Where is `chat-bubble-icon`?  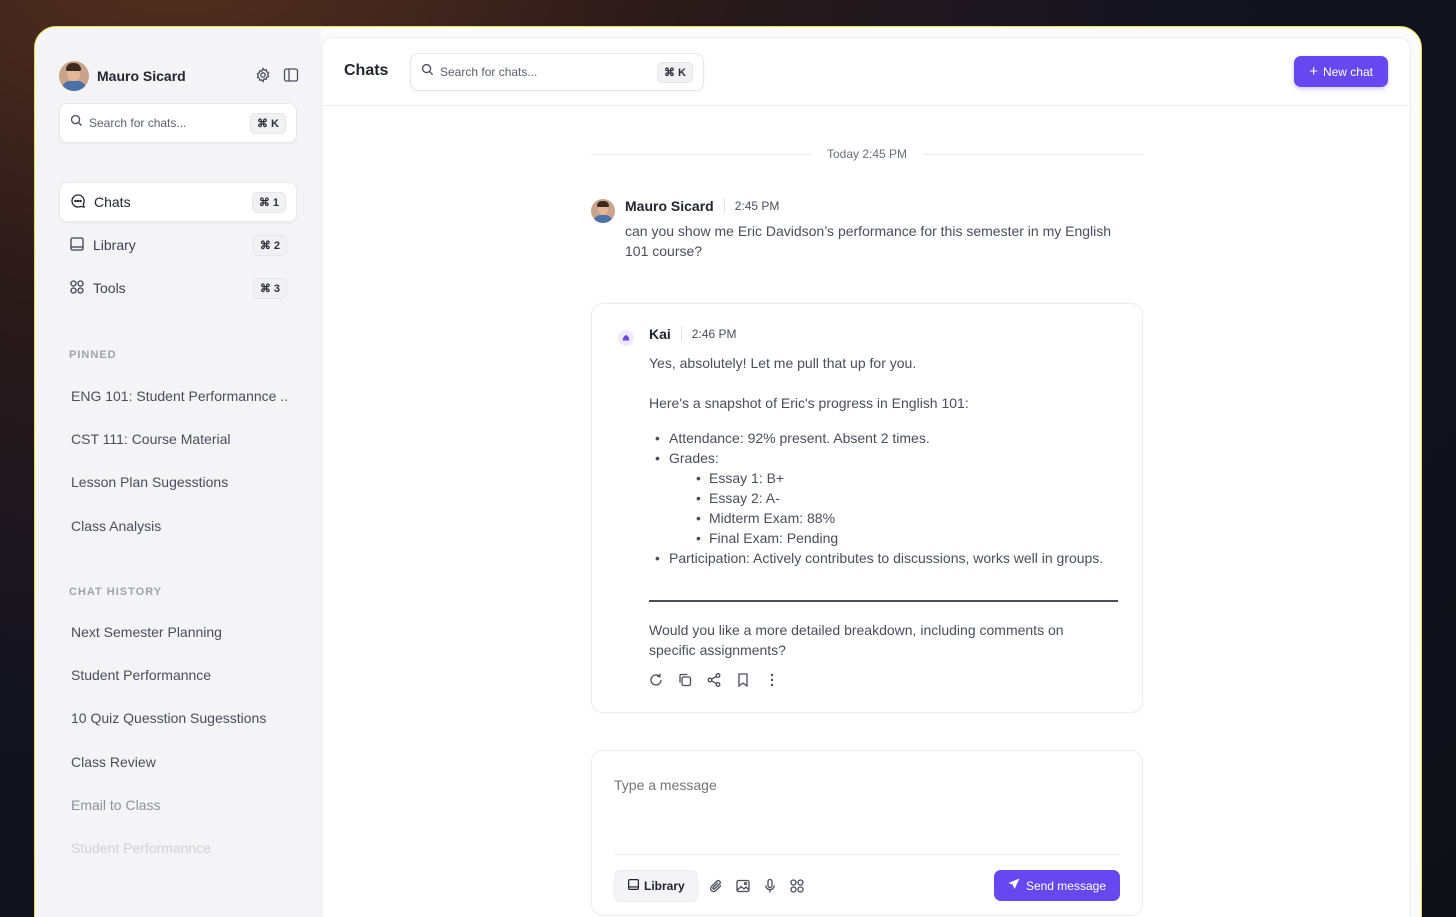
chat-bubble-icon is located at coordinates (78, 202).